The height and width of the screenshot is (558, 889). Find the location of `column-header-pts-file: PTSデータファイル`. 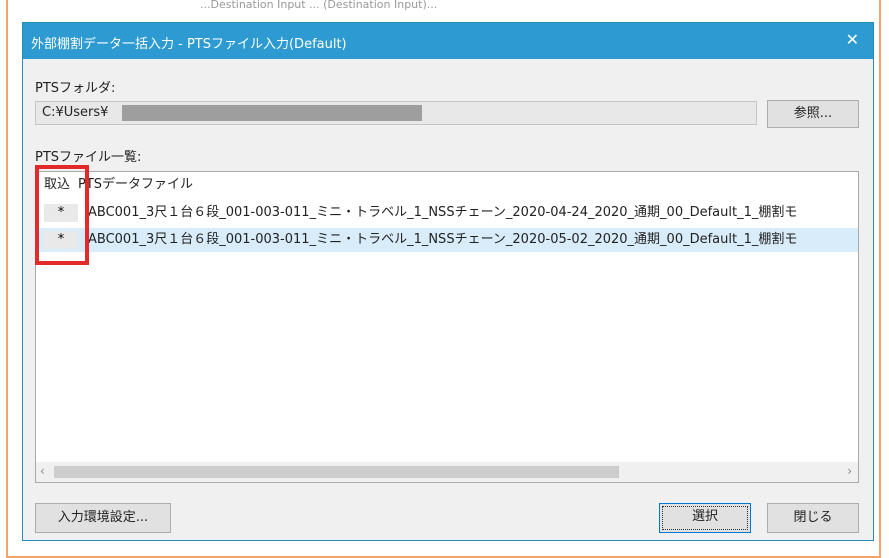

column-header-pts-file: PTSデータファイル is located at coordinates (135, 185).